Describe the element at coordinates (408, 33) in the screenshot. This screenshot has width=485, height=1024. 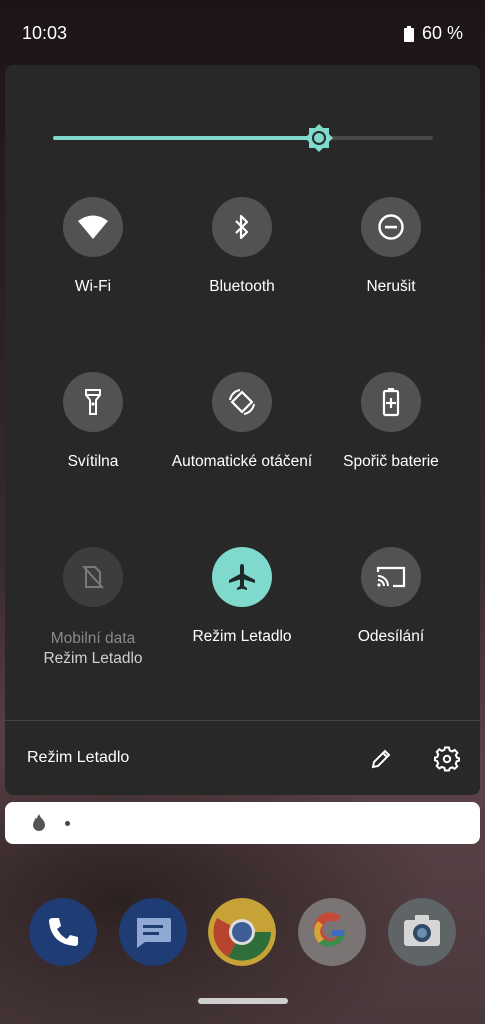
I see `battery-icon` at that location.